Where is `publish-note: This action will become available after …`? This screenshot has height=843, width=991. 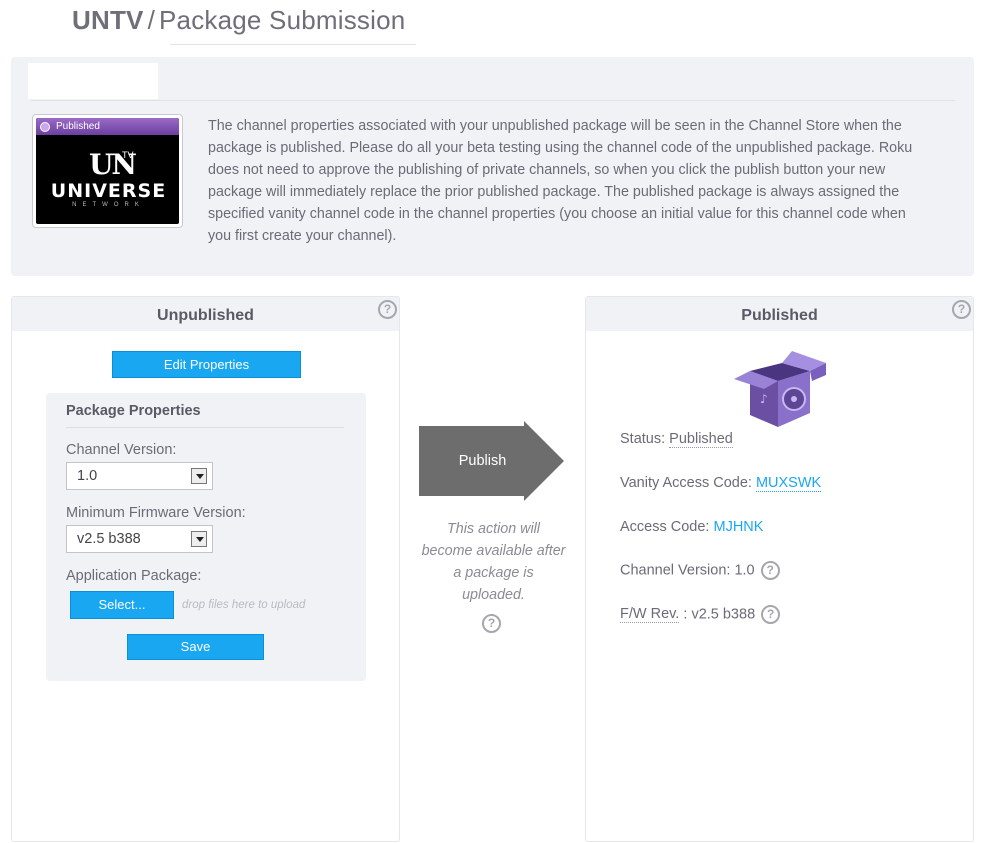 publish-note: This action will become available after … is located at coordinates (493, 562).